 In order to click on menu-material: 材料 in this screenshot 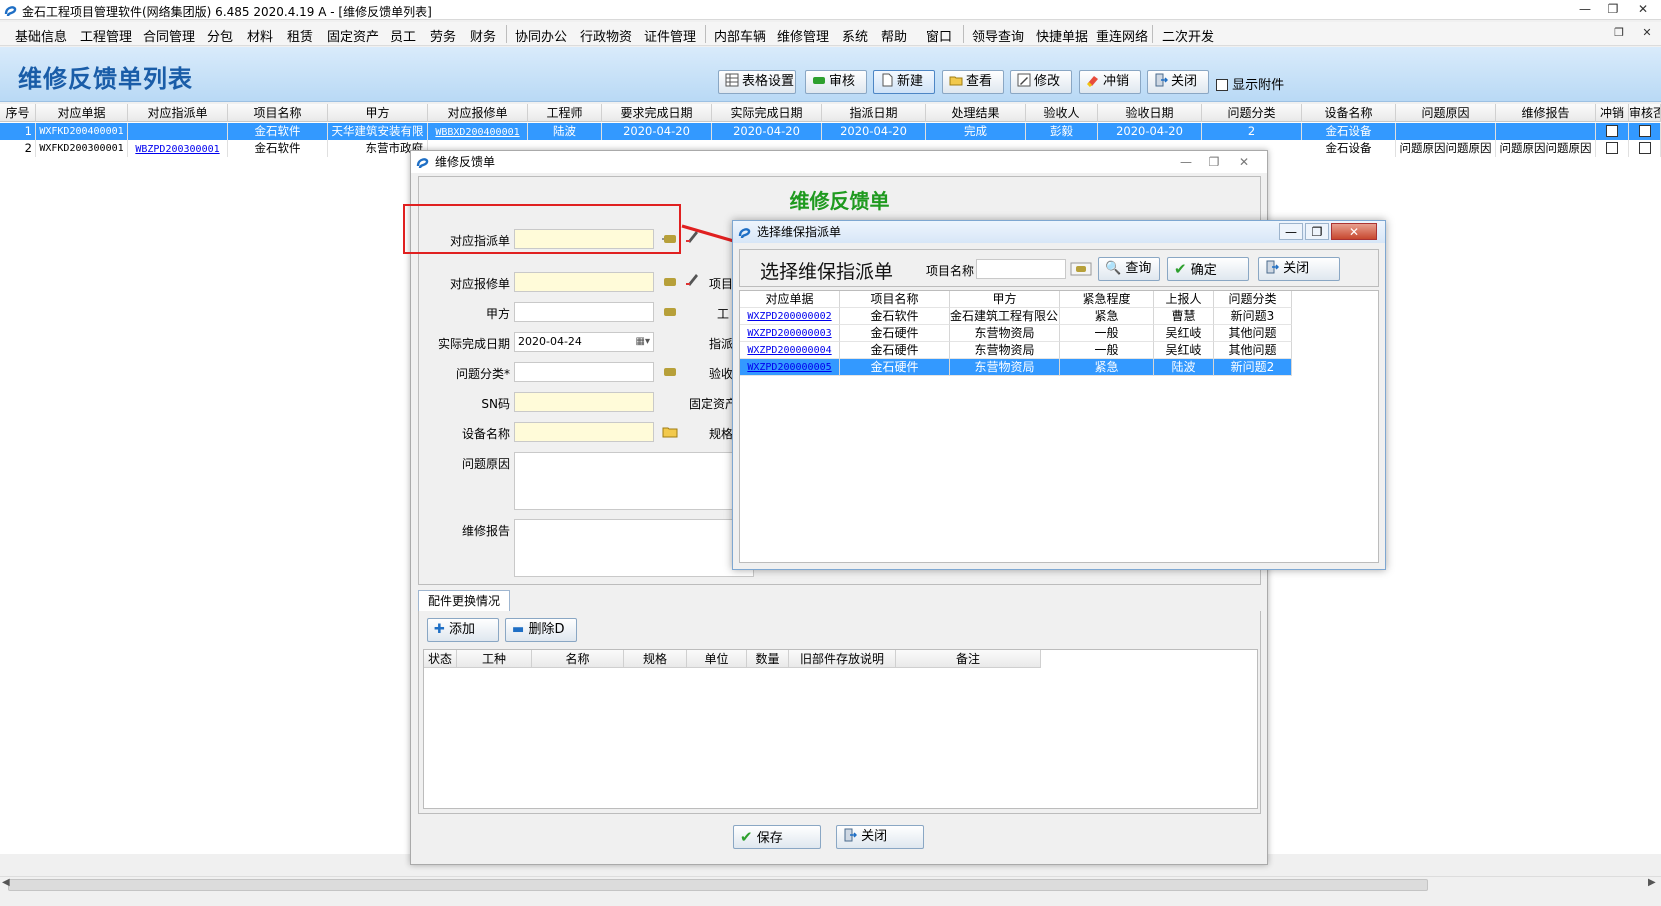, I will do `click(260, 35)`.